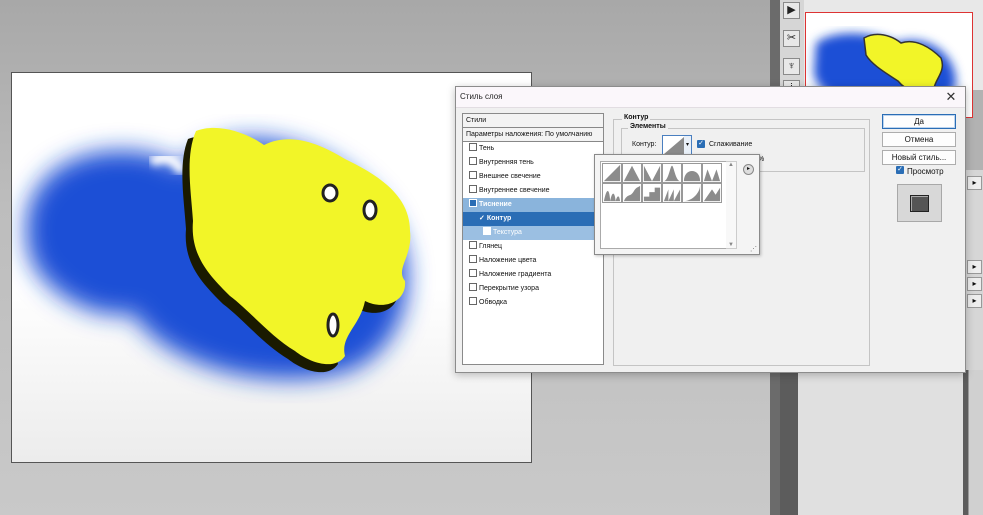 The image size is (983, 515). Describe the element at coordinates (900, 170) in the screenshot. I see `preview-checkbox: ✓` at that location.